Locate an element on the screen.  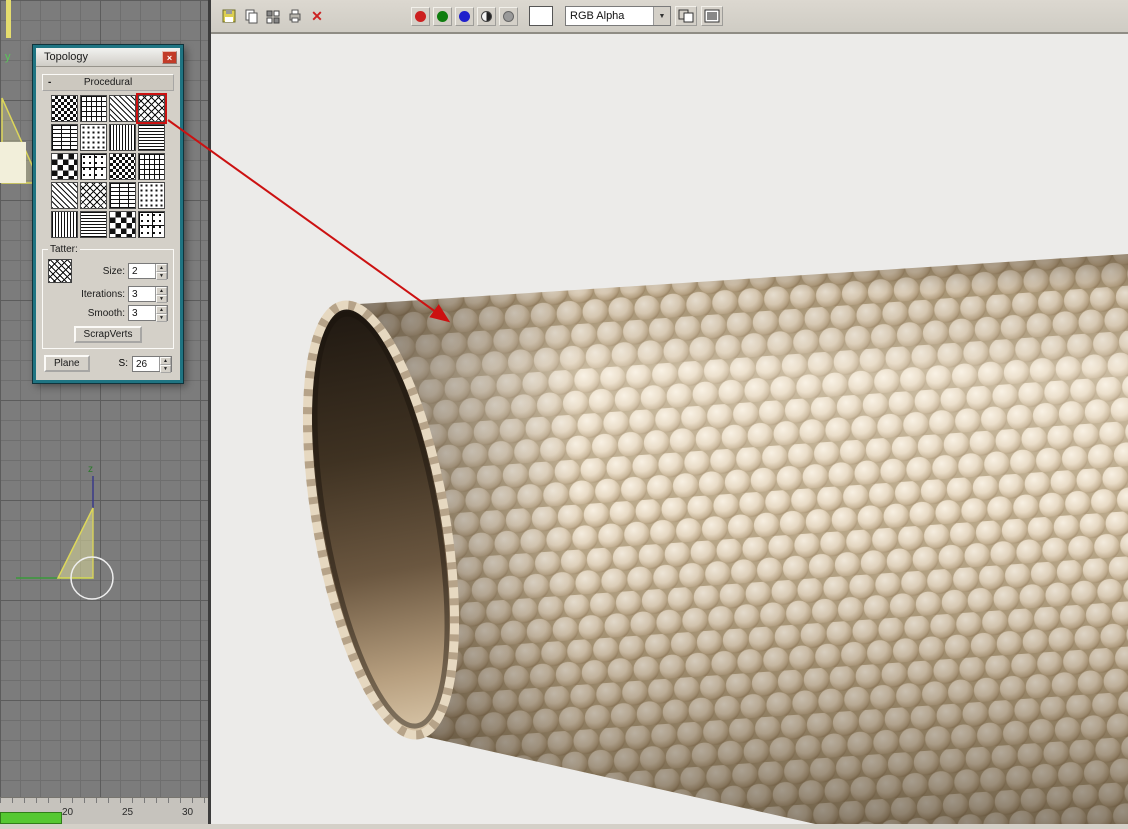
channel-blue-button is located at coordinates (464, 16).